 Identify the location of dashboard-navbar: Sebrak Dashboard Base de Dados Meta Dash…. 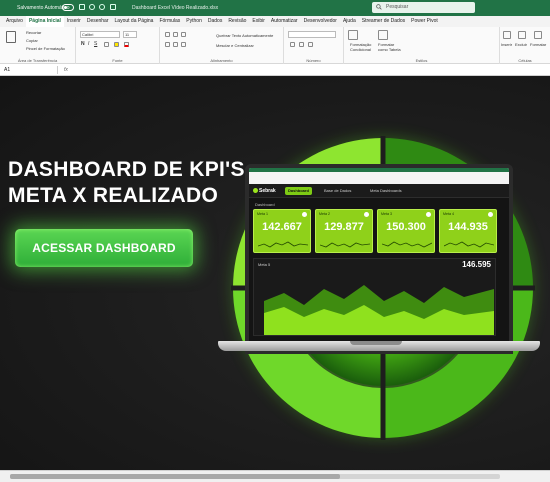
(379, 191).